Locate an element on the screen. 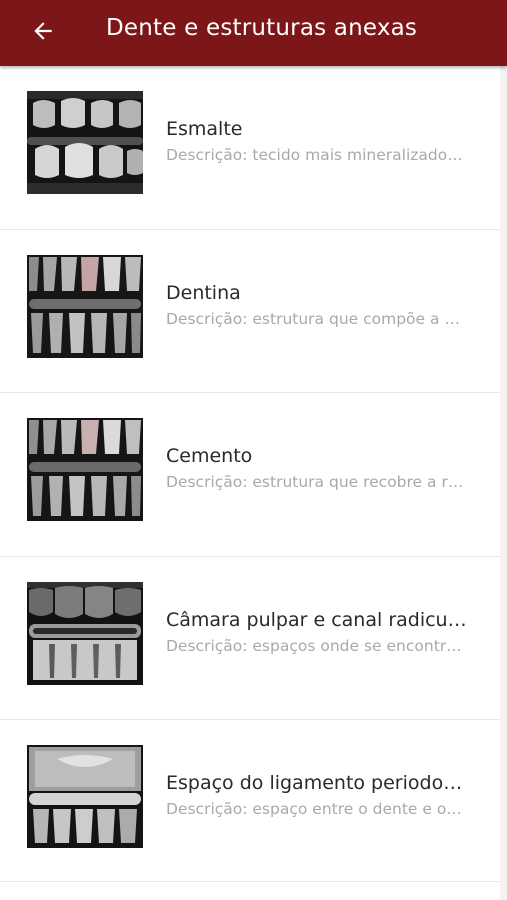  back-button is located at coordinates (43, 31).